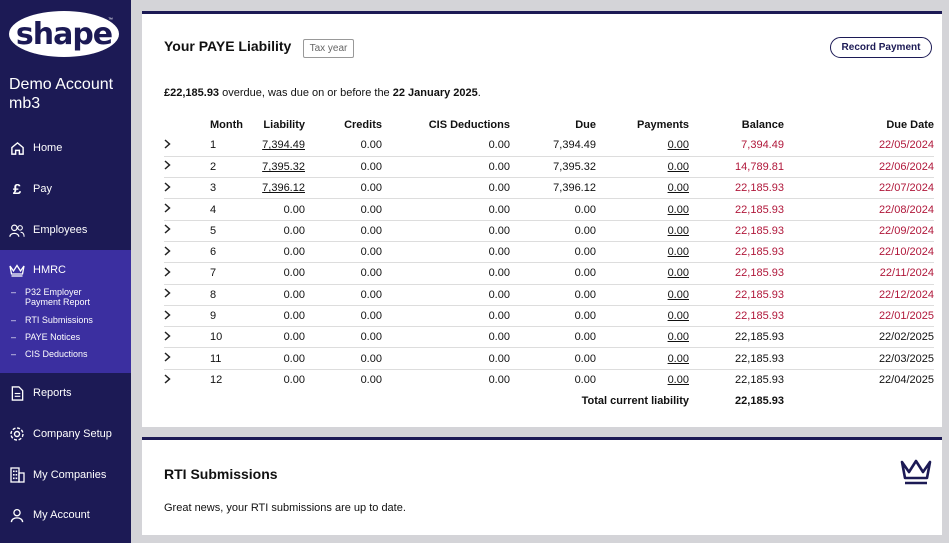  Describe the element at coordinates (65, 475) in the screenshot. I see `sidebar-item-my-companies: My Companies` at that location.